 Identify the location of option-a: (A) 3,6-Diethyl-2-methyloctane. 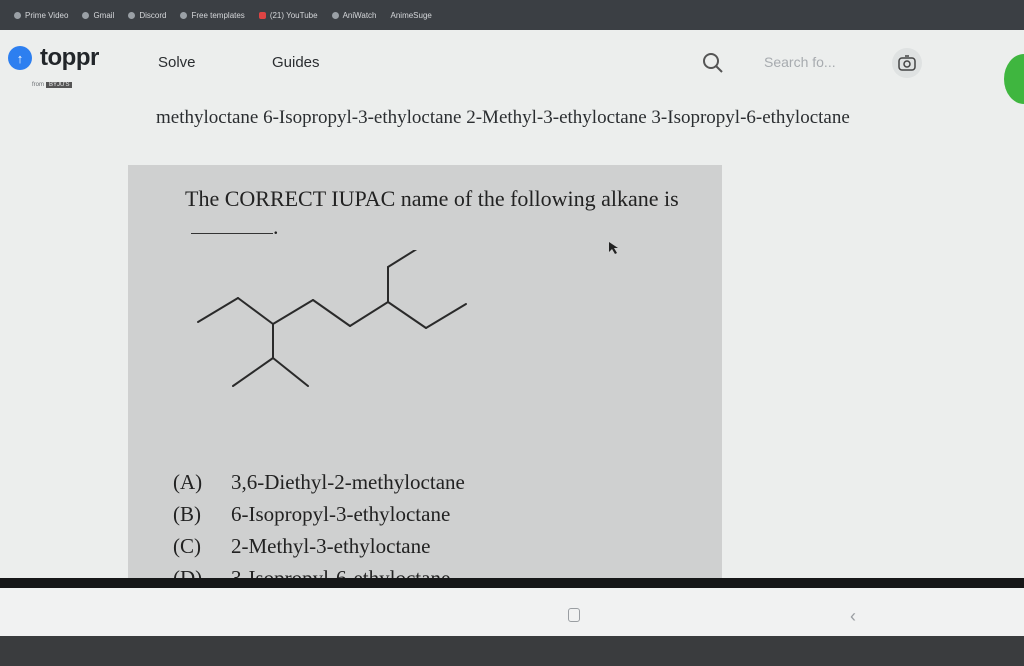
(319, 482).